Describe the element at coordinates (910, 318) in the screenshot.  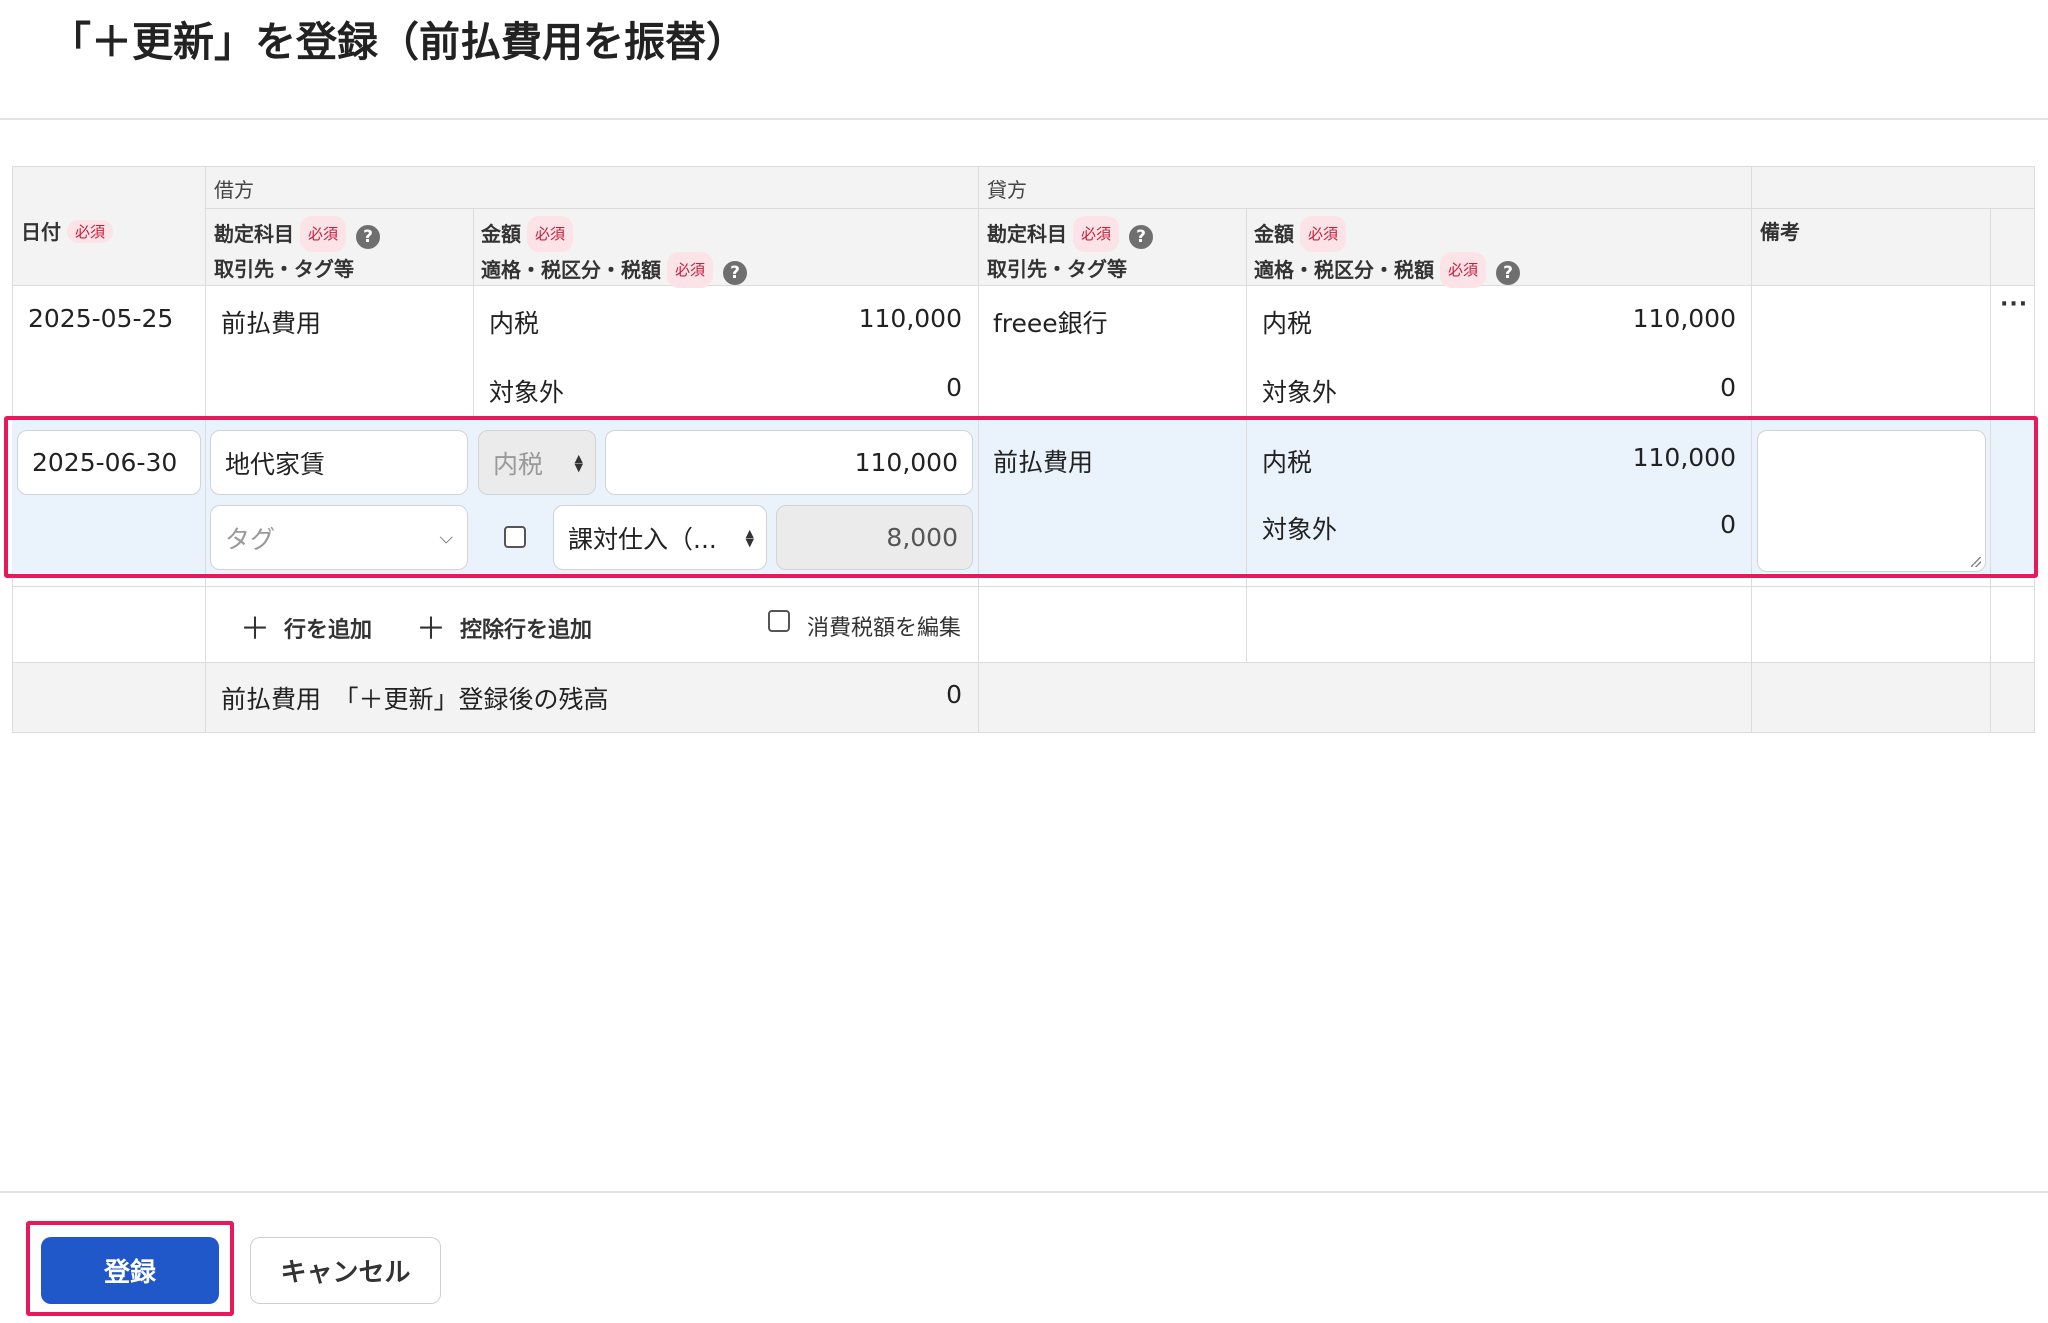
I see `existing-debit-amount-1: 110,000` at that location.